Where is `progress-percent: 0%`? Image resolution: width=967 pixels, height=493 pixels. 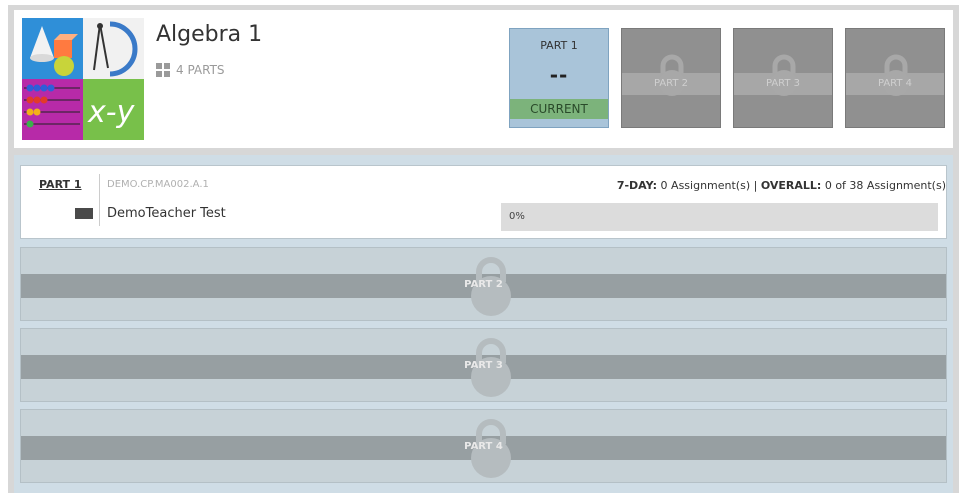 progress-percent: 0% is located at coordinates (517, 216).